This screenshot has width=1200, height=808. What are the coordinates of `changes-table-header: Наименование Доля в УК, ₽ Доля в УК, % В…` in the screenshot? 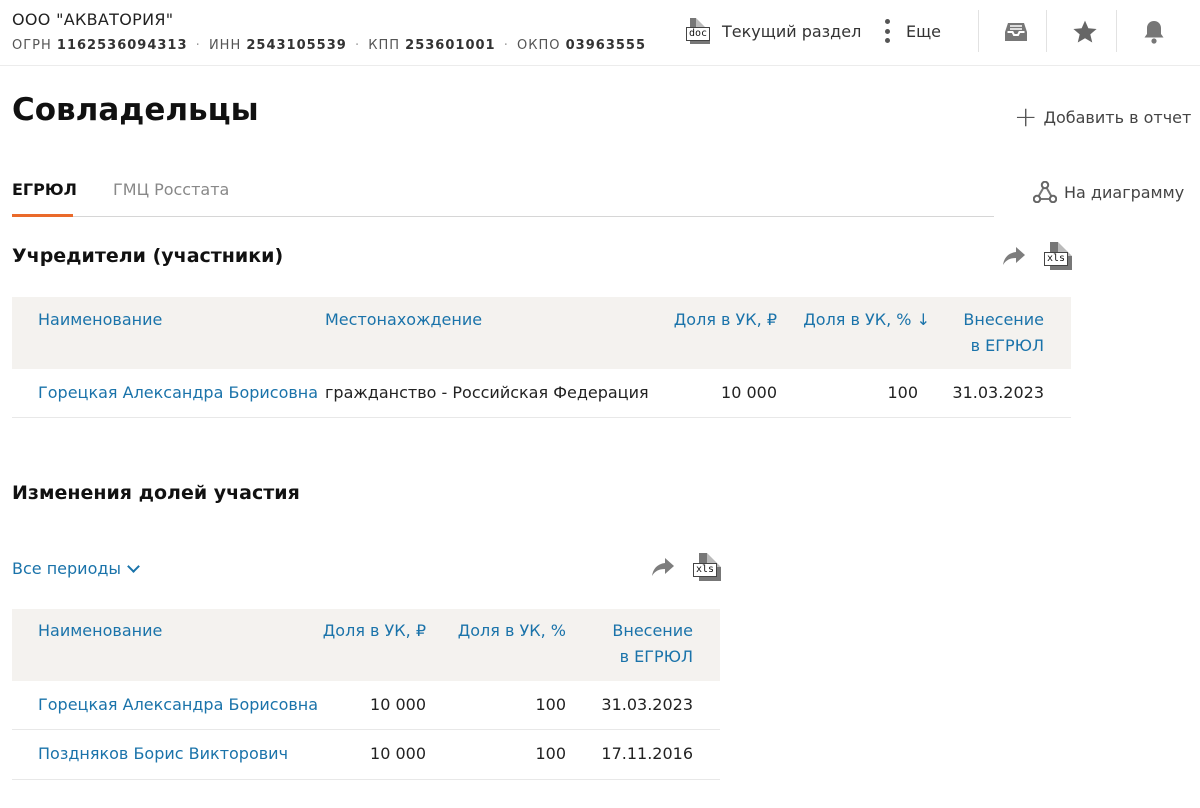 It's located at (366, 645).